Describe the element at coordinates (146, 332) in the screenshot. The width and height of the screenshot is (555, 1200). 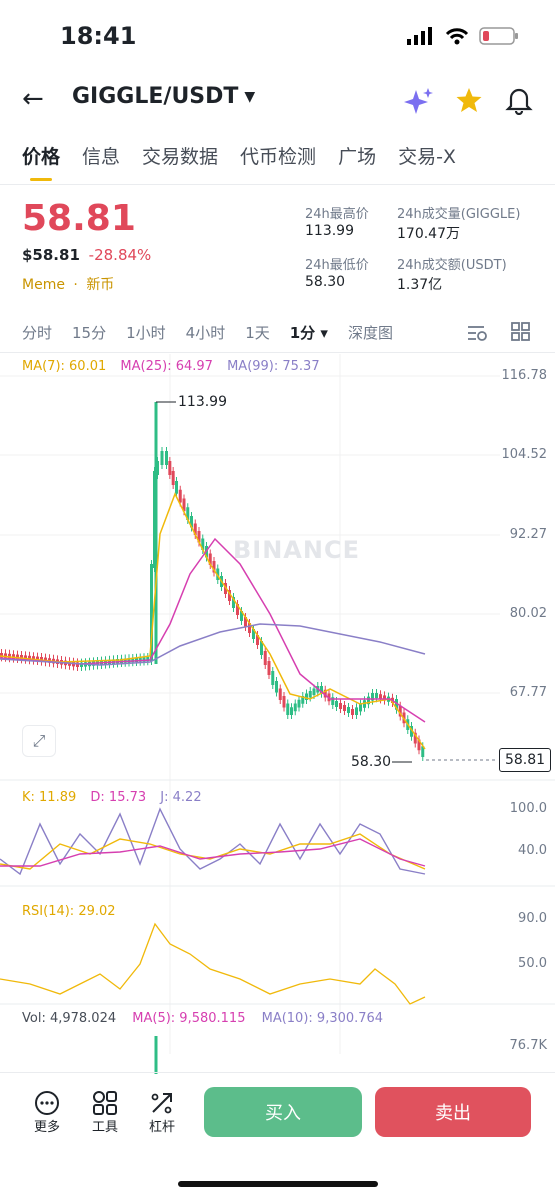
I see `tf-1h: 1小时` at that location.